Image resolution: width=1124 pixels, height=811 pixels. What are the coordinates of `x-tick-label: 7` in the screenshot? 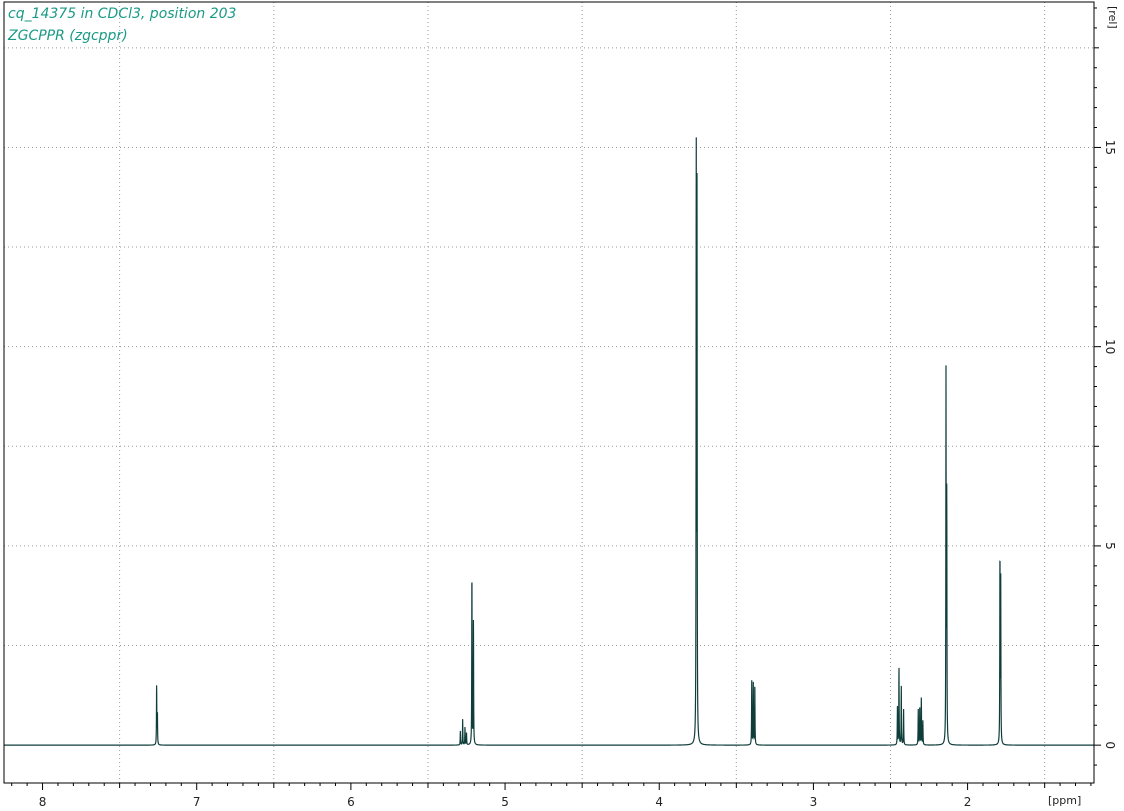 It's located at (197, 802).